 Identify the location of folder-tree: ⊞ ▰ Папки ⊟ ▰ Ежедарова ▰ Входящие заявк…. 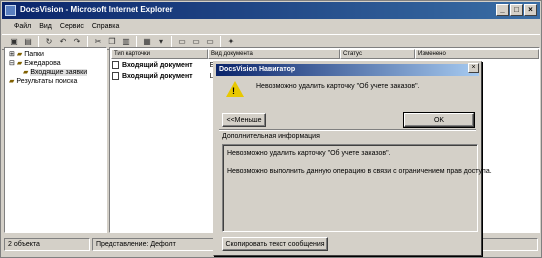
(55, 140).